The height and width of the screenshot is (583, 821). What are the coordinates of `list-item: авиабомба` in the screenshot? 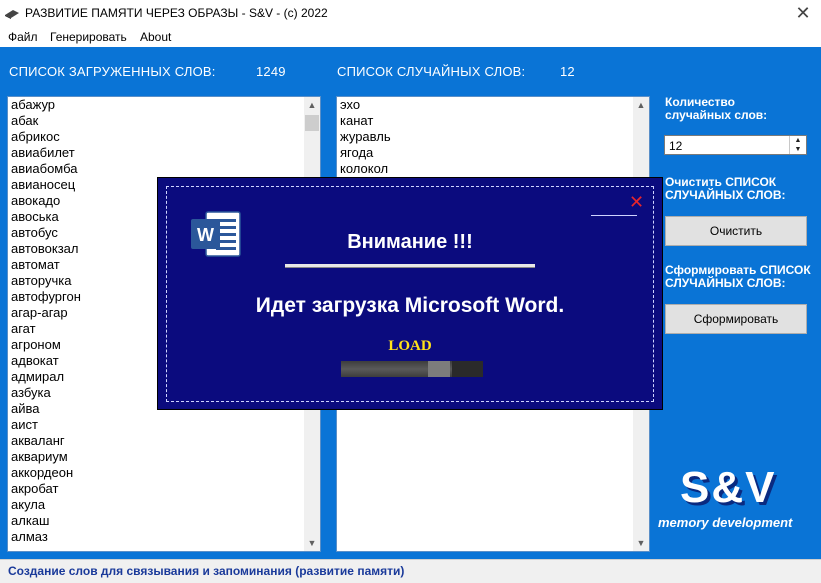 It's located at (164, 169).